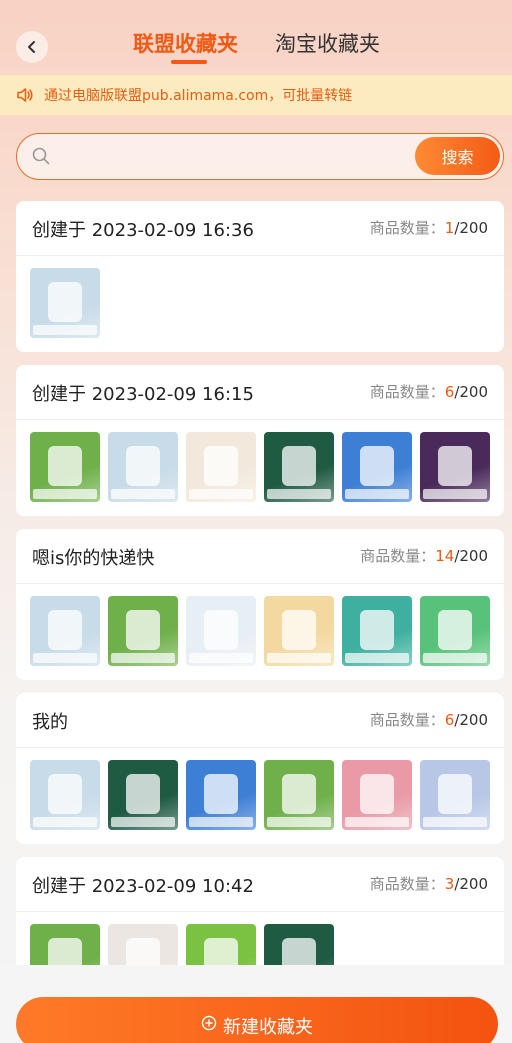 The image size is (512, 1043). Describe the element at coordinates (41, 156) in the screenshot. I see `search-icon` at that location.